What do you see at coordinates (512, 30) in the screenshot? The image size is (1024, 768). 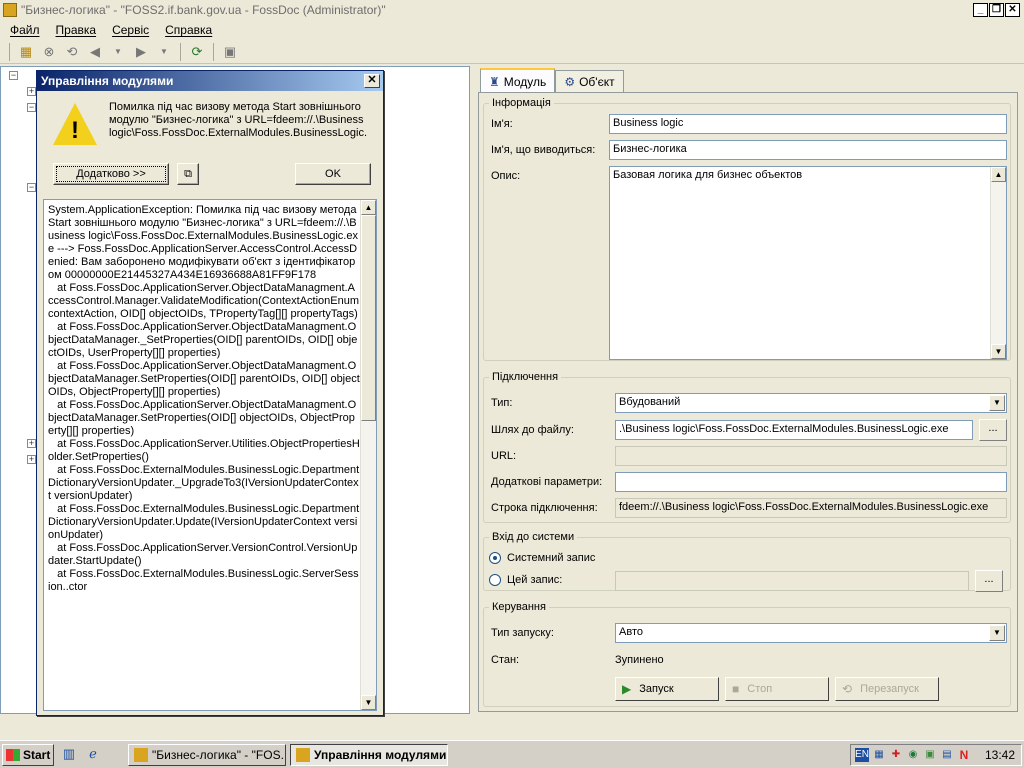 I see `menu-bar: Файл Правка Сервіс Справка` at bounding box center [512, 30].